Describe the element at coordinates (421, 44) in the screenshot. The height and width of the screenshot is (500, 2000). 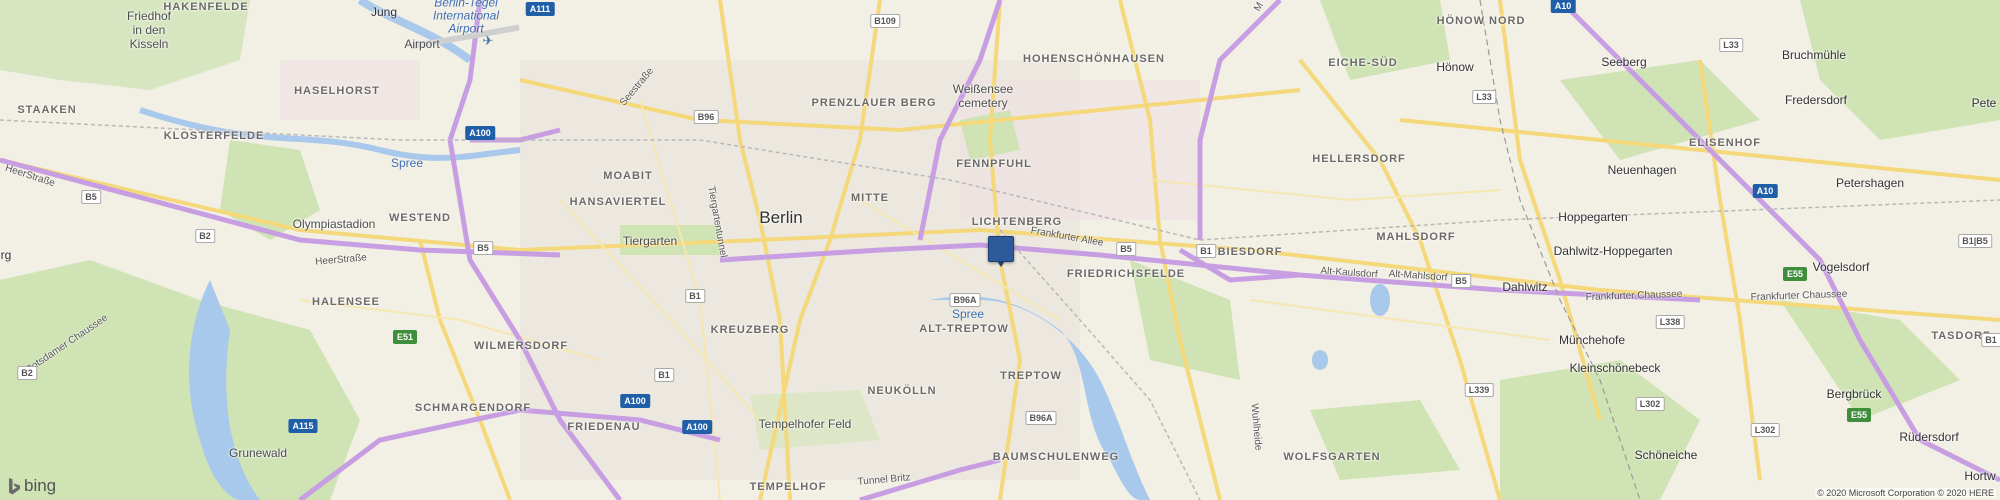
I see `airport-short-label: Airport` at that location.